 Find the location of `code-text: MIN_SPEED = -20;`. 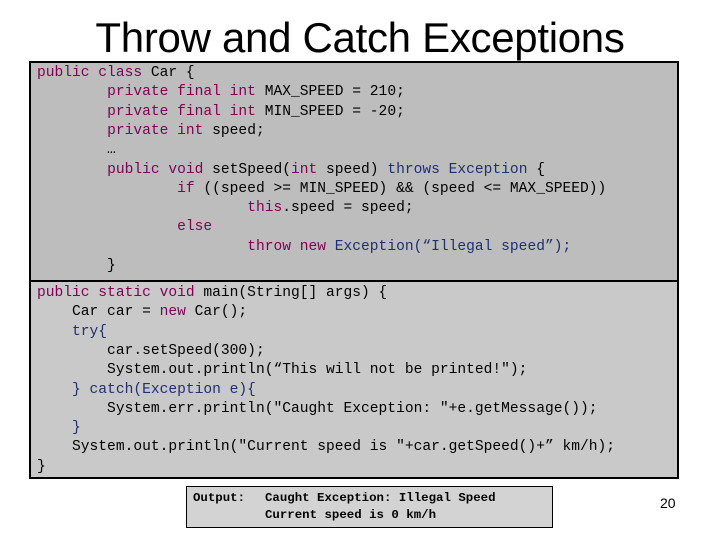

code-text: MIN_SPEED = -20; is located at coordinates (330, 111).